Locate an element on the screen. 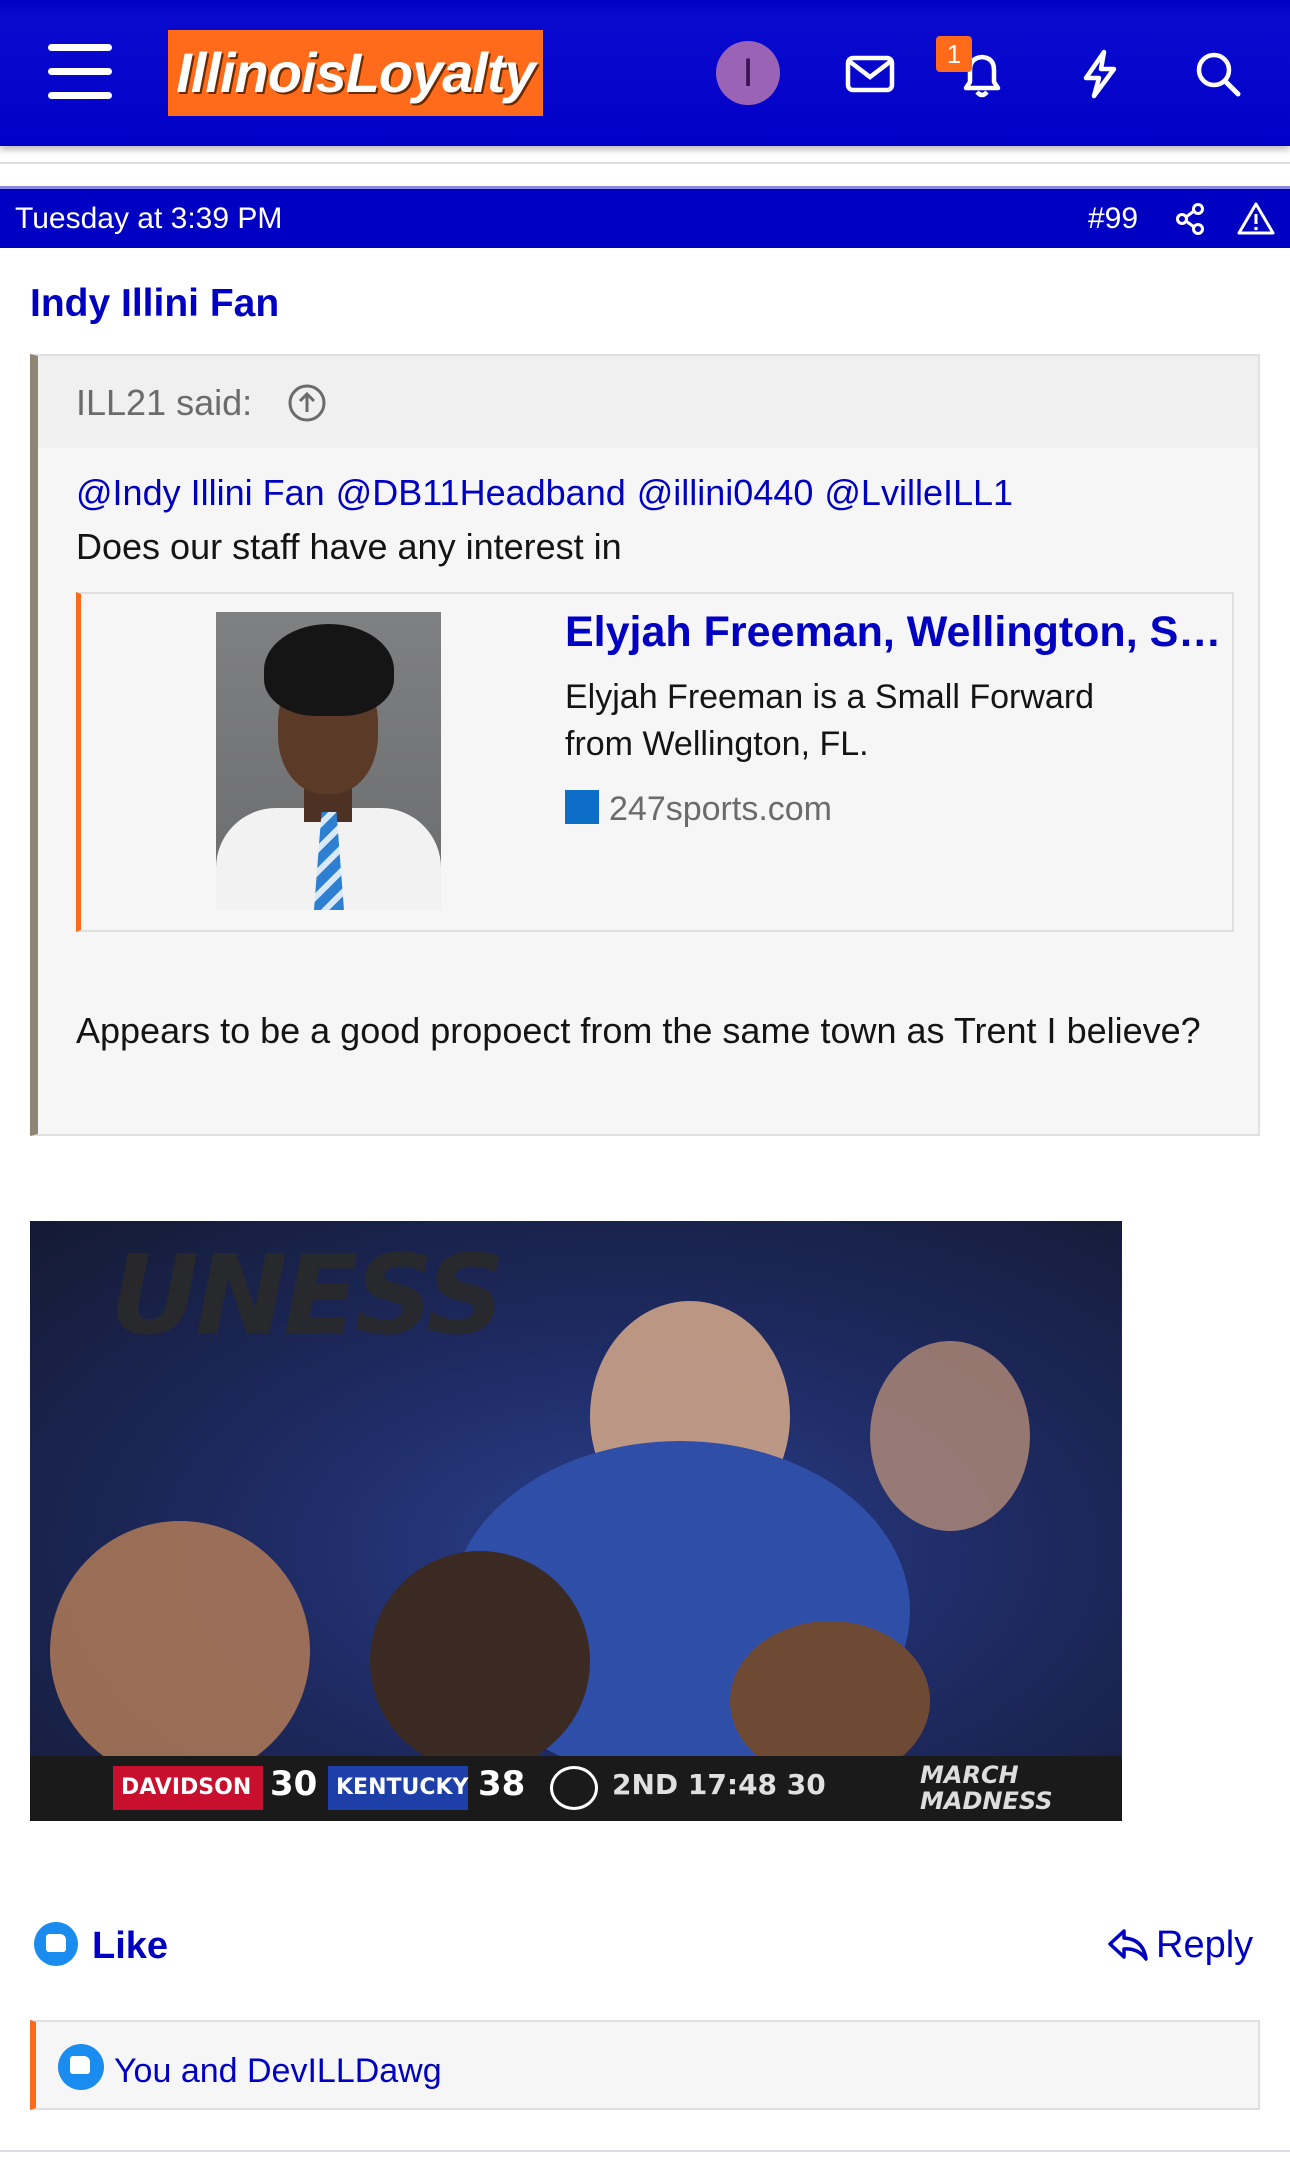 Image resolution: width=1290 pixels, height=2172 pixels. reaction-users: You and DevILLDawg is located at coordinates (278, 2071).